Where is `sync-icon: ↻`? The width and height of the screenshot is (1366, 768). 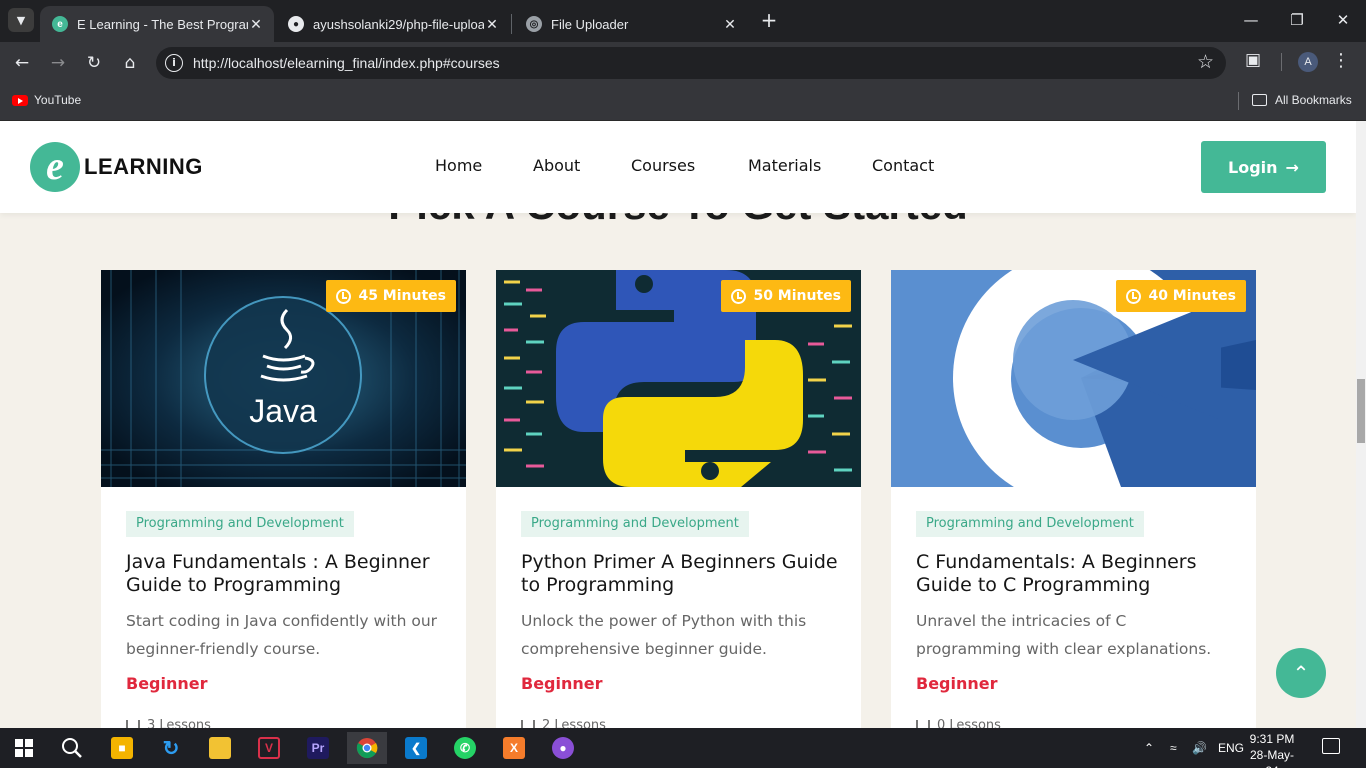
sync-icon: ↻ is located at coordinates (171, 748).